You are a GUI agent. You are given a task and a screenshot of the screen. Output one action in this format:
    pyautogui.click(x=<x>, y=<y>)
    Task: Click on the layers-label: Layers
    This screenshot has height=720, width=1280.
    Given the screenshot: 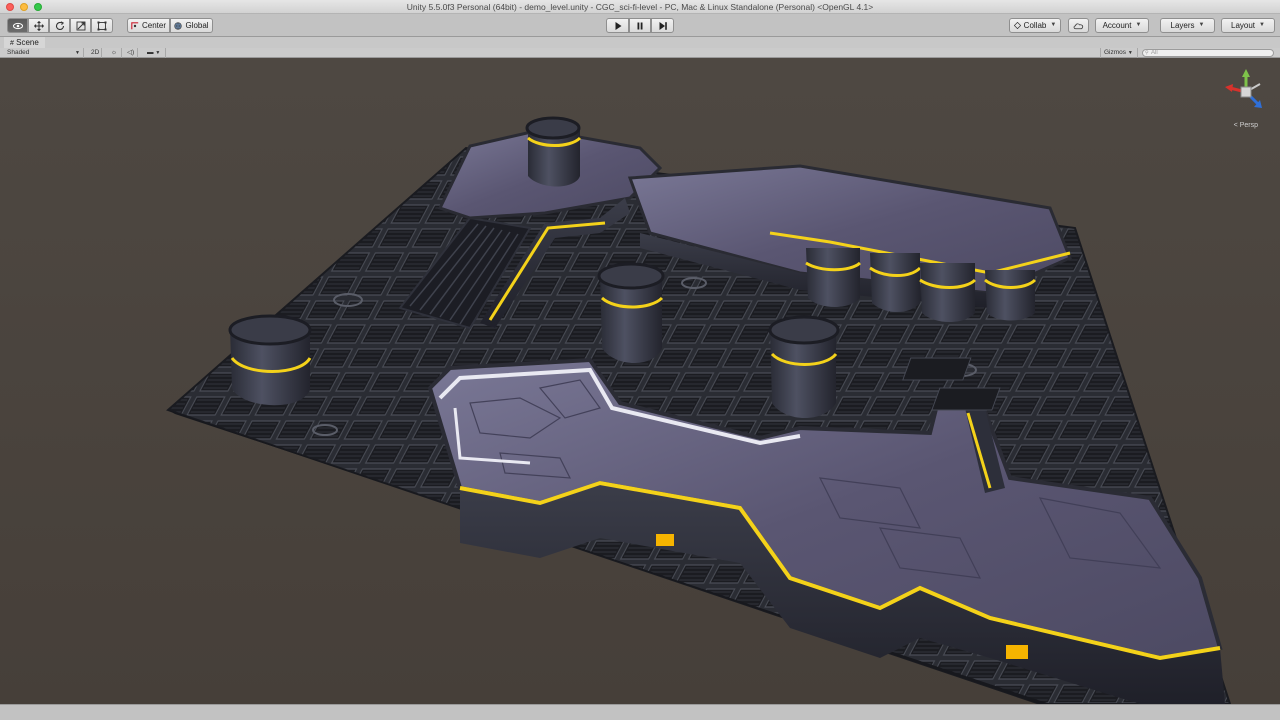 What is the action you would take?
    pyautogui.click(x=1182, y=25)
    